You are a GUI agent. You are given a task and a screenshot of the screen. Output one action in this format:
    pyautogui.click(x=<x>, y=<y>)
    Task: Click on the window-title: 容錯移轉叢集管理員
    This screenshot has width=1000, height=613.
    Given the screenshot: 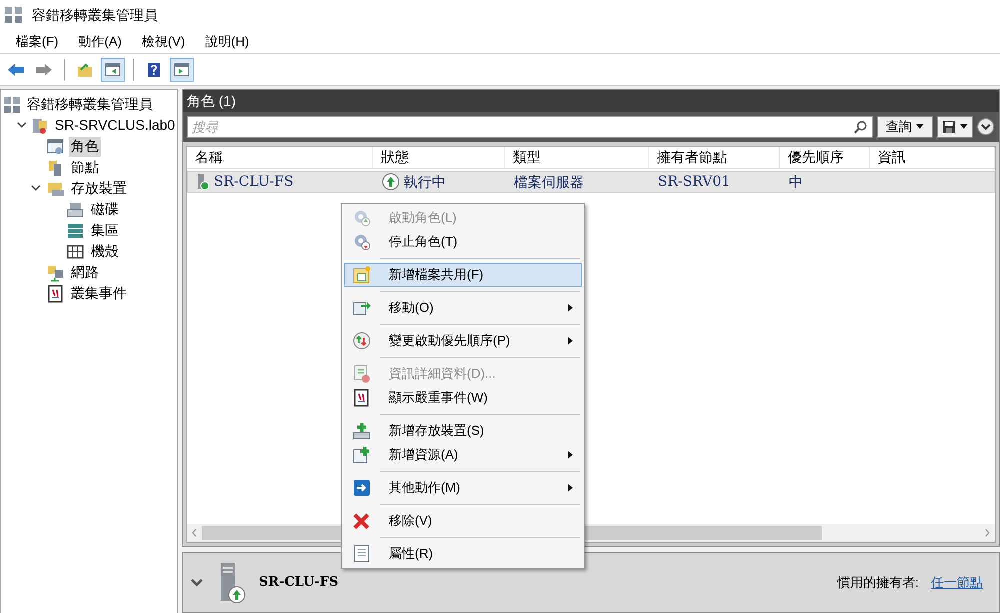 What is the action you would take?
    pyautogui.click(x=95, y=15)
    